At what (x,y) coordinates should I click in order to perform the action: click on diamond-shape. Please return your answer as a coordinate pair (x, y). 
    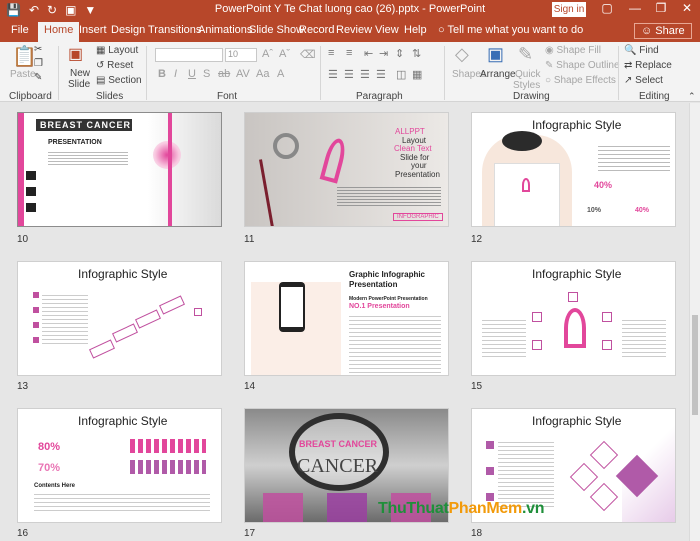
    Looking at the image, I should click on (584, 477).